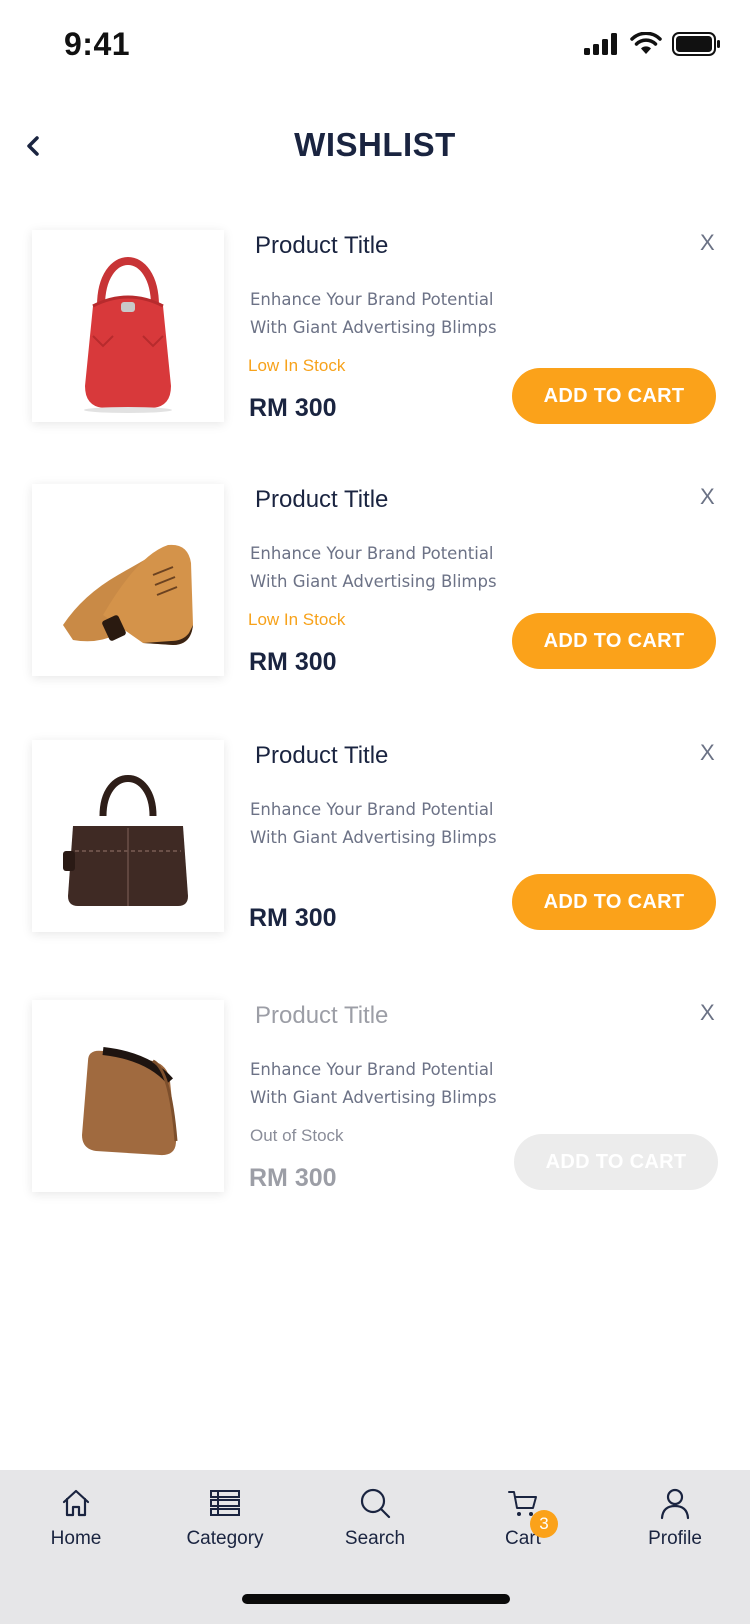 The width and height of the screenshot is (750, 1624). I want to click on profile-icon, so click(675, 1504).